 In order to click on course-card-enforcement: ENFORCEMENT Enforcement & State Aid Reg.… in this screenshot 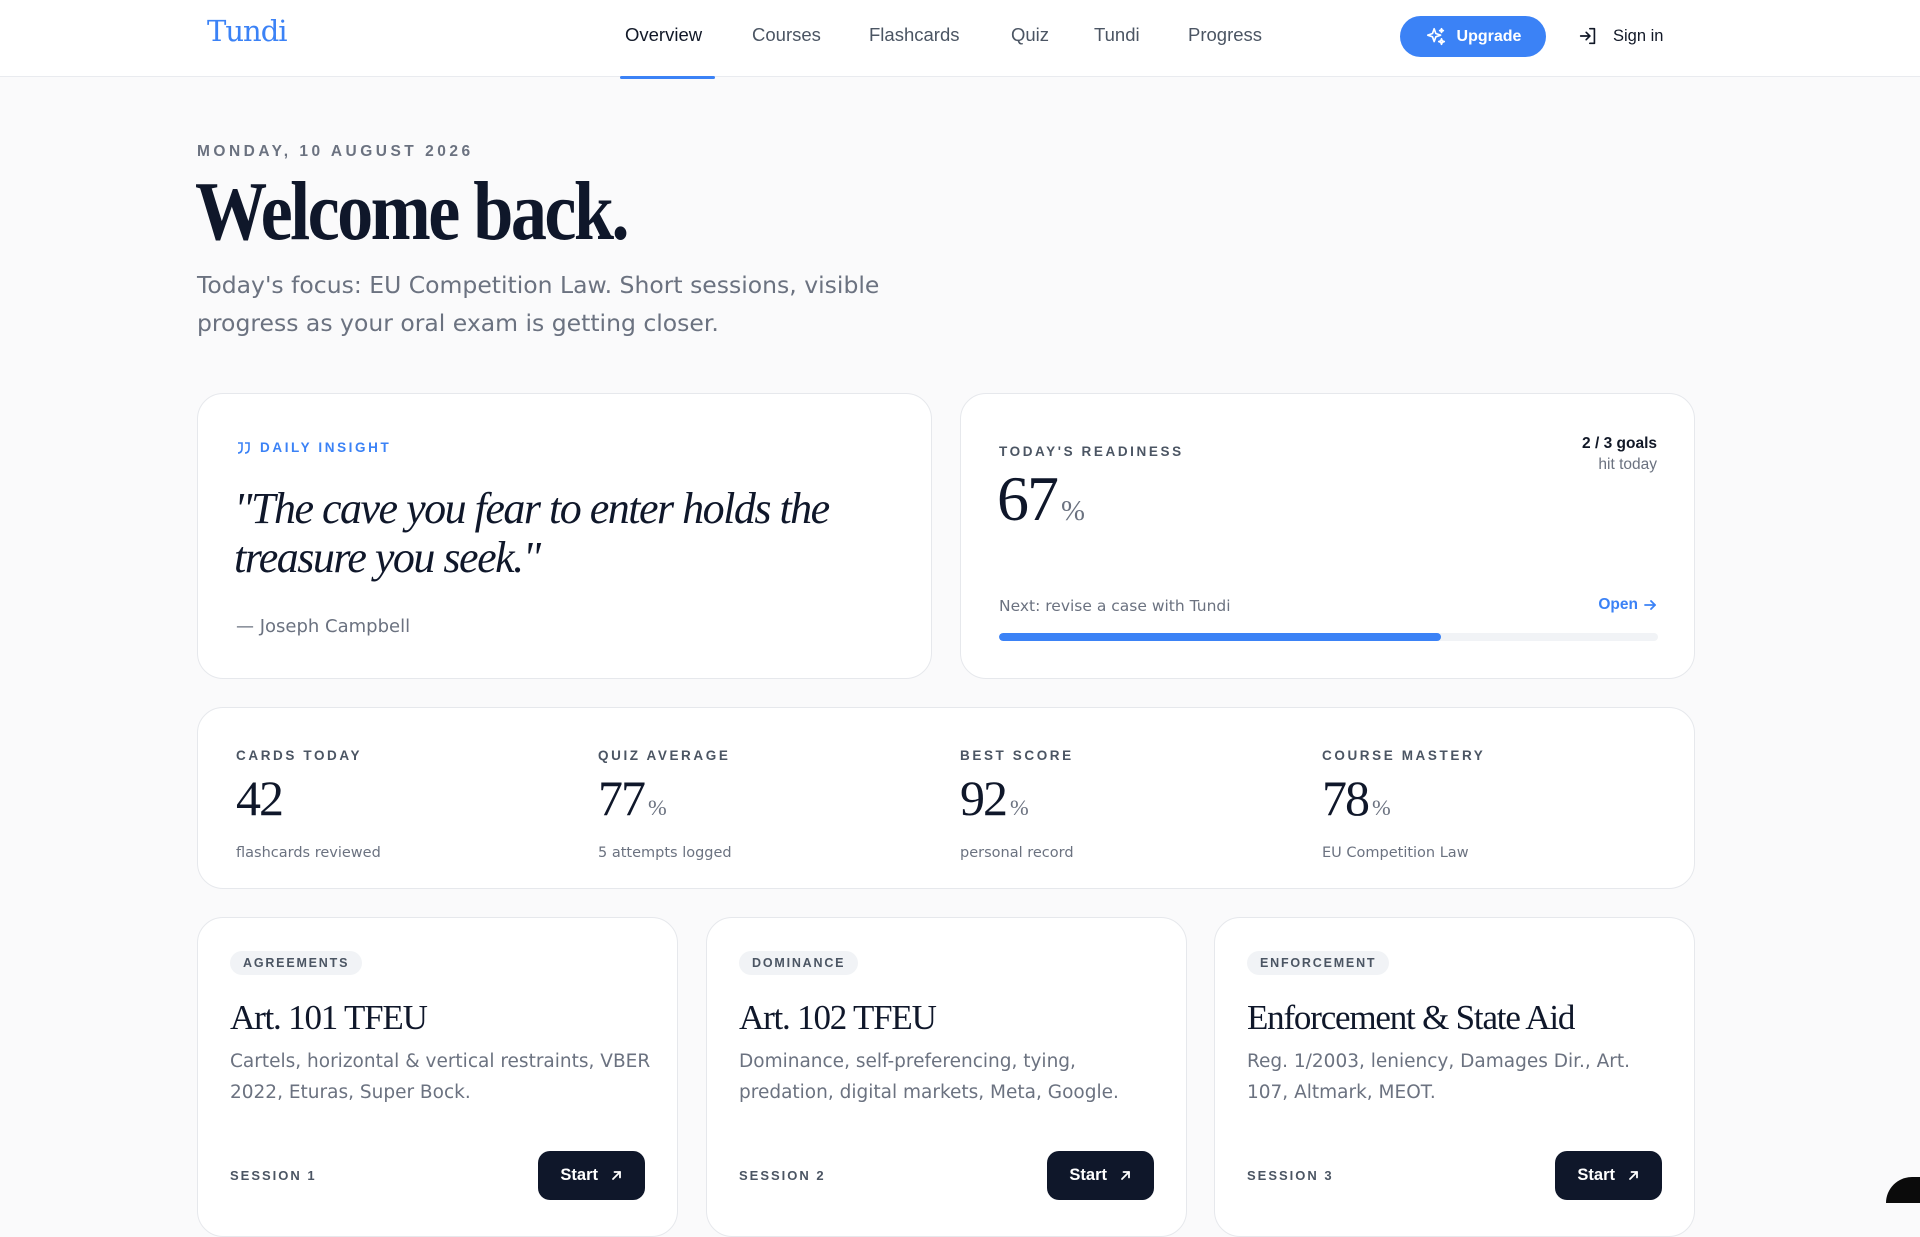, I will do `click(1454, 1077)`.